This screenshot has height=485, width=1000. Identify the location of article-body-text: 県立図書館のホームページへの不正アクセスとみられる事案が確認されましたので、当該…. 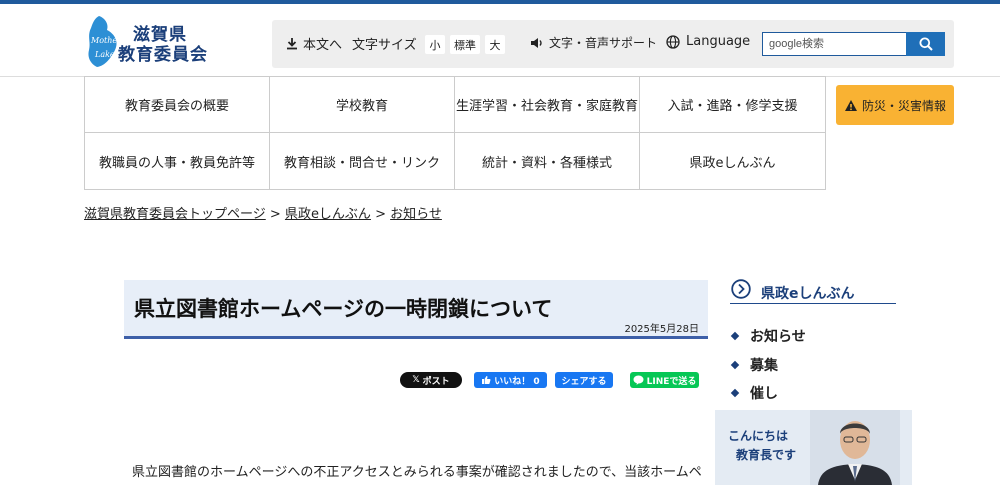
(417, 472).